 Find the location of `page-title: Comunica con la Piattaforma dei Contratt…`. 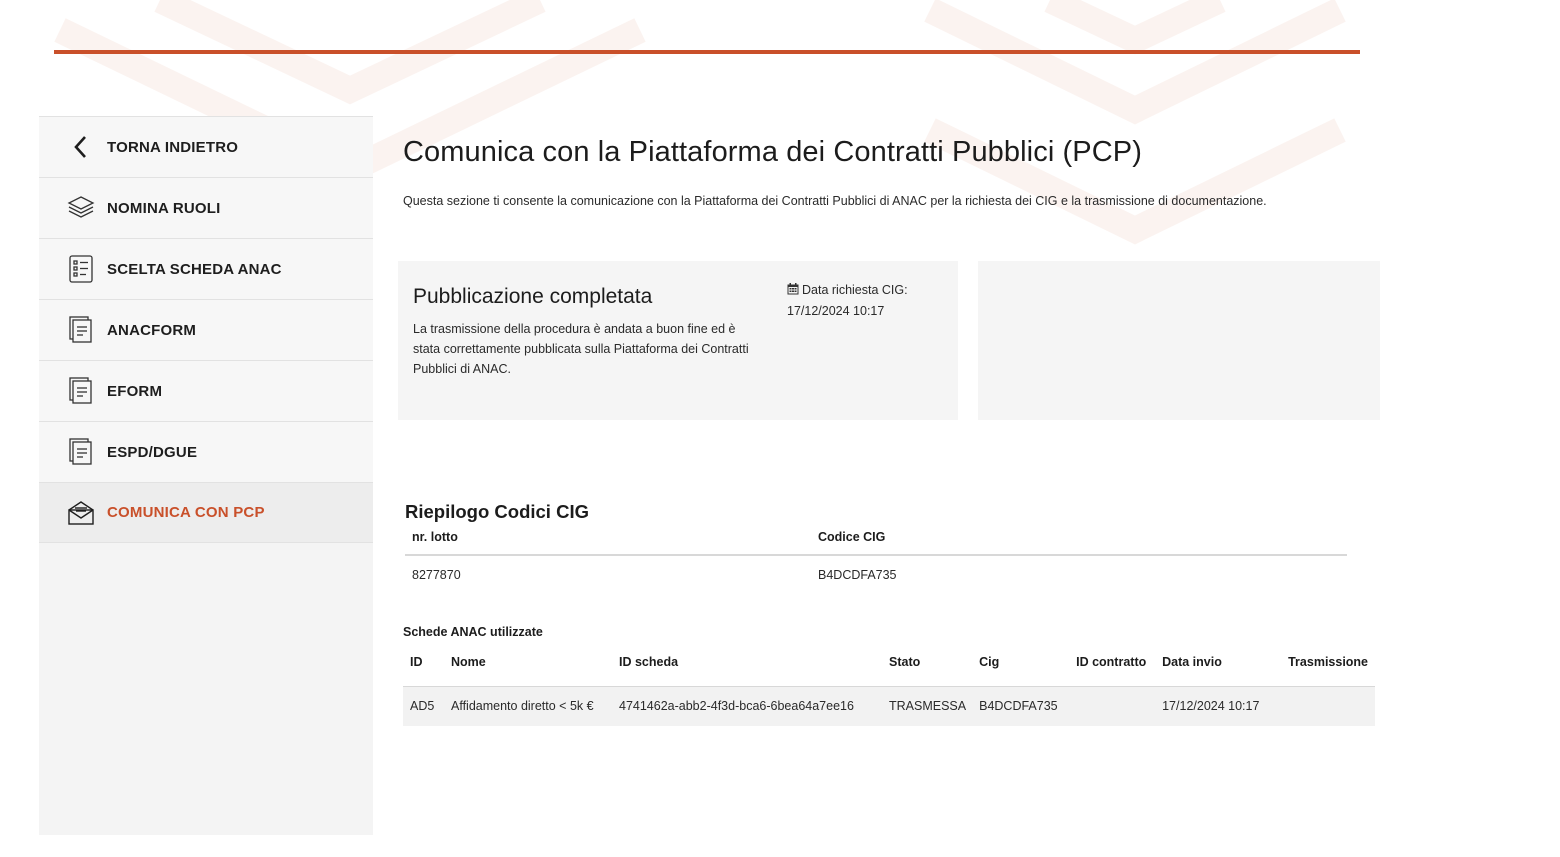

page-title: Comunica con la Piattaforma dei Contratt… is located at coordinates (772, 152).